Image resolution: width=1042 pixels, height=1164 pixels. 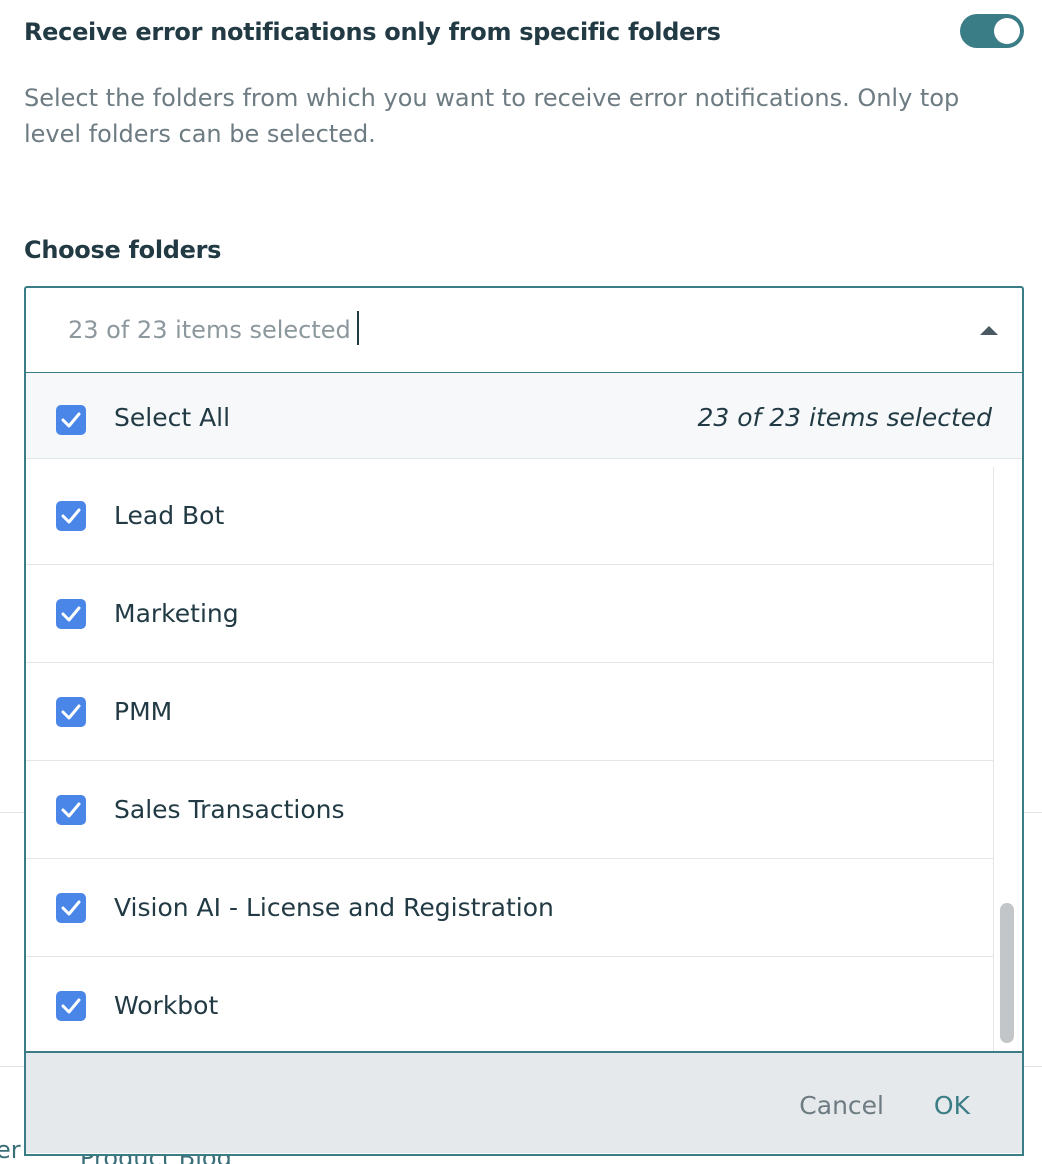 What do you see at coordinates (1008, 755) in the screenshot?
I see `scrollbar-track` at bounding box center [1008, 755].